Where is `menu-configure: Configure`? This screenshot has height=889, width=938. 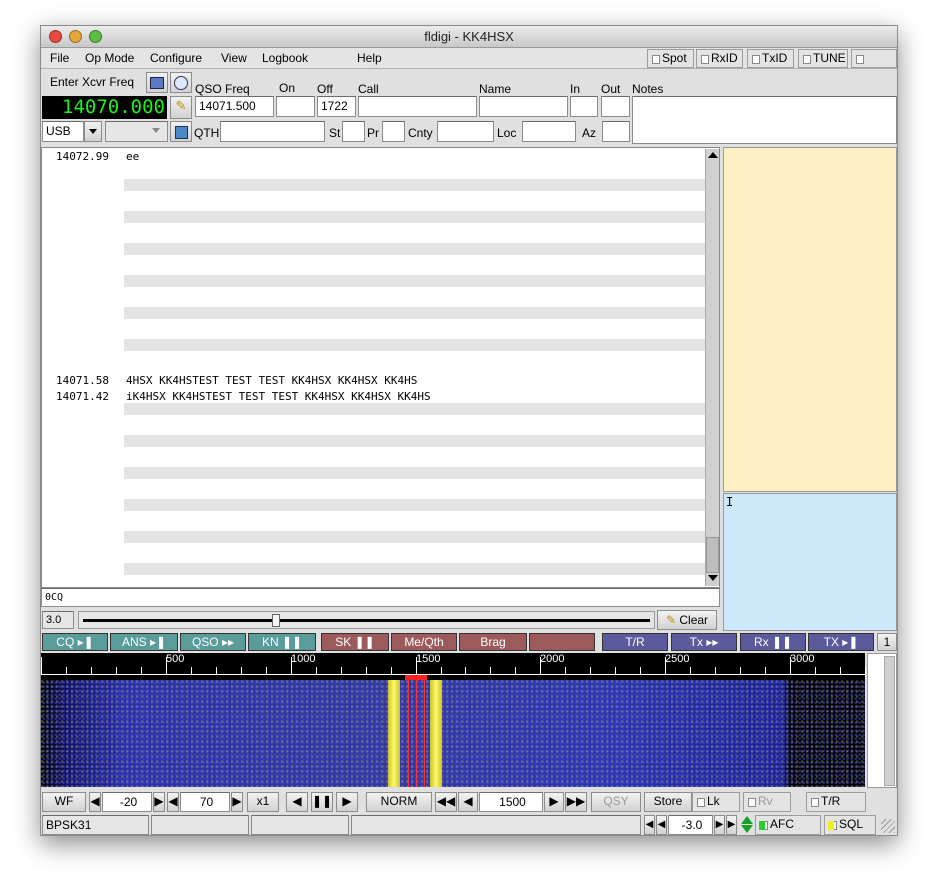
menu-configure: Configure is located at coordinates (176, 58).